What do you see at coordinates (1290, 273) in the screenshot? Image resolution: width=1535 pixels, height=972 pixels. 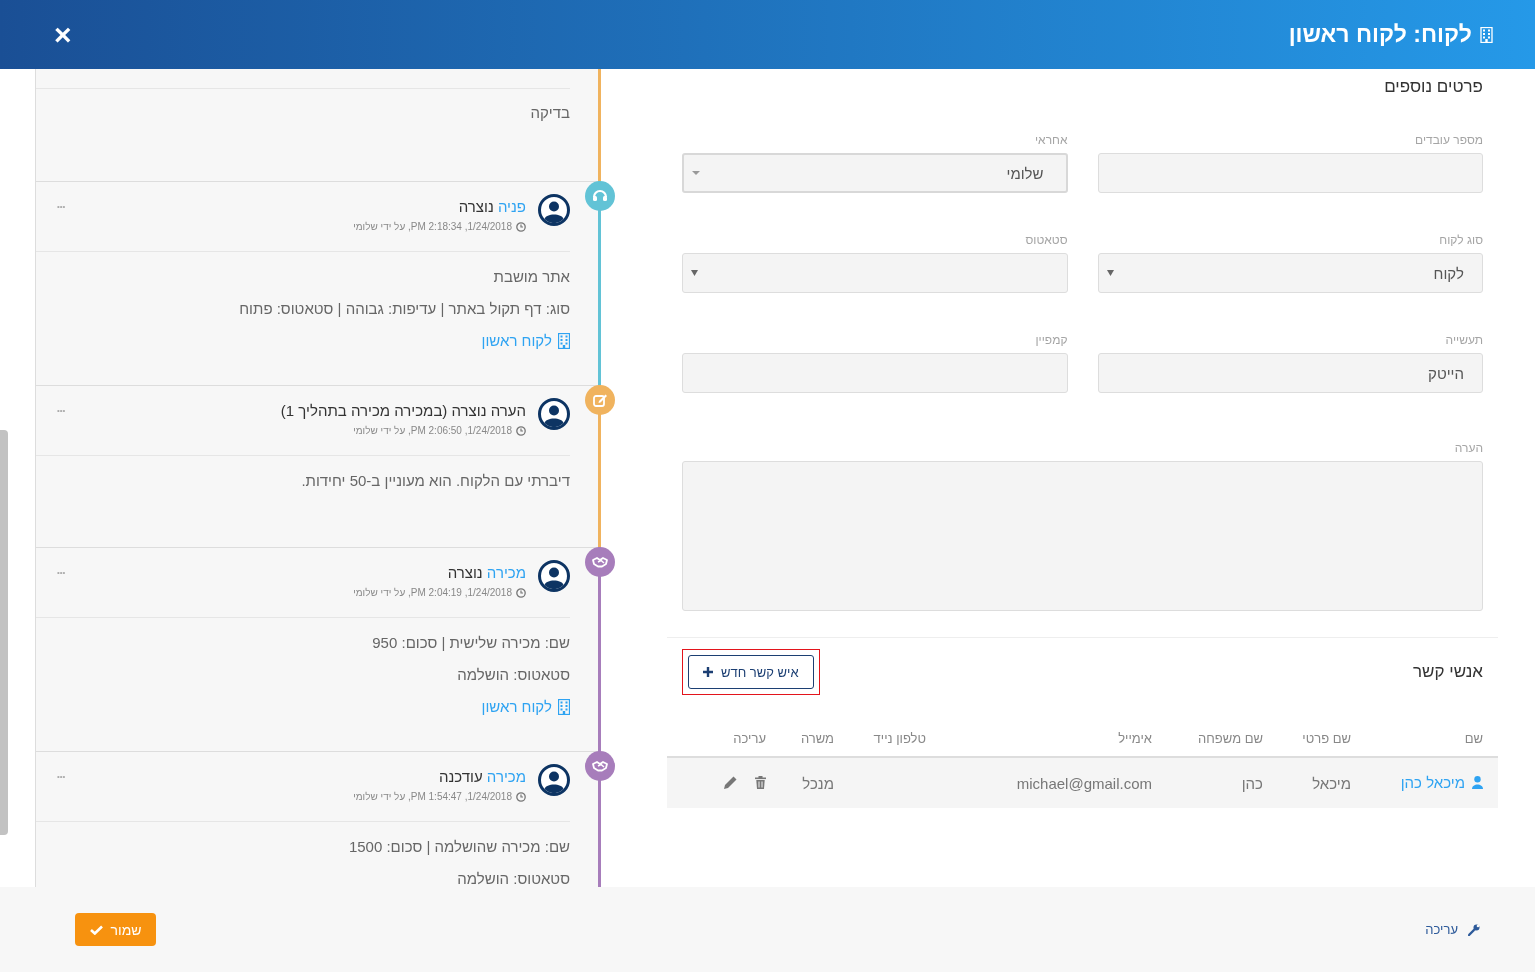 I see `select-field: לקוח` at bounding box center [1290, 273].